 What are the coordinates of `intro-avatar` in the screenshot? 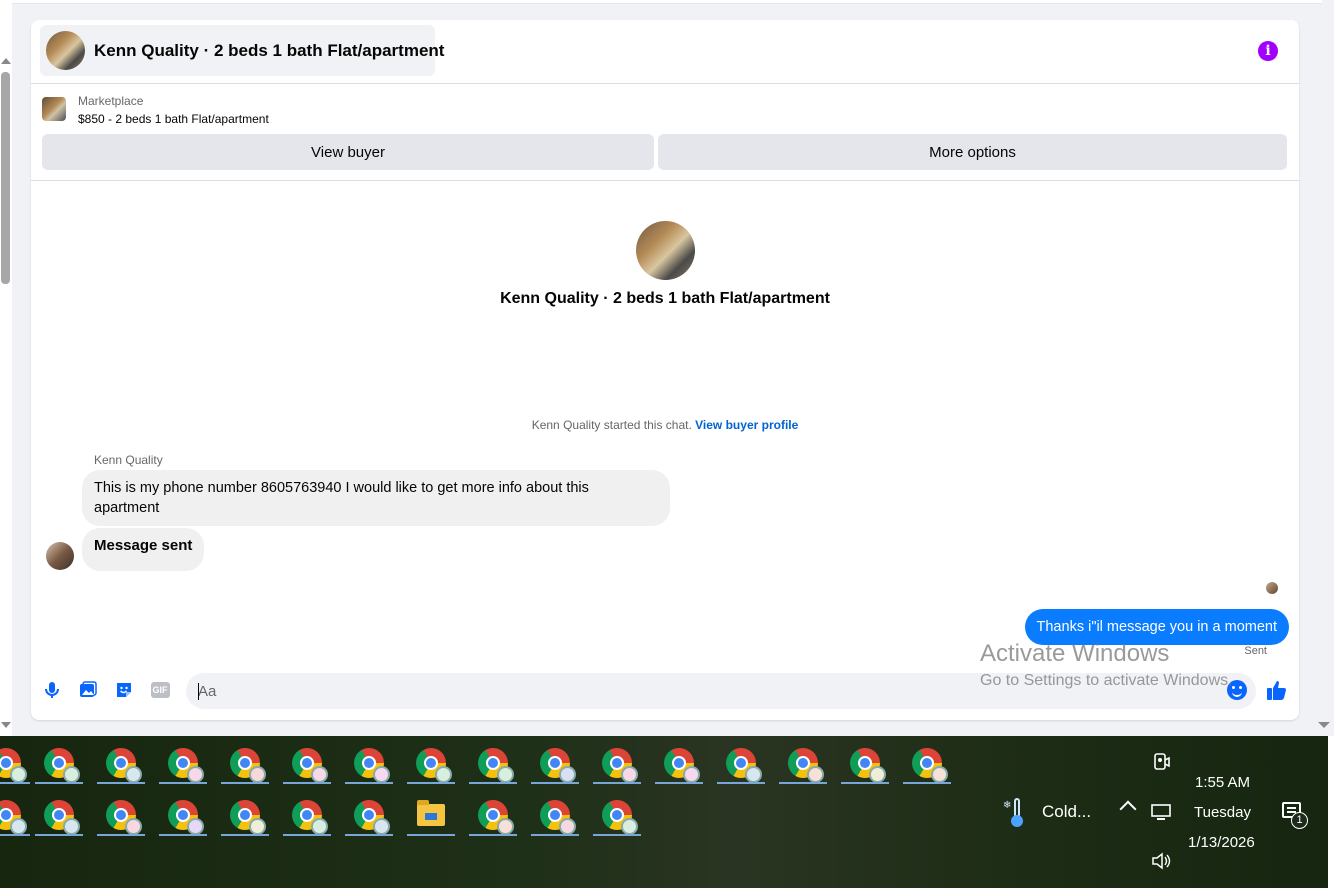 It's located at (665, 250).